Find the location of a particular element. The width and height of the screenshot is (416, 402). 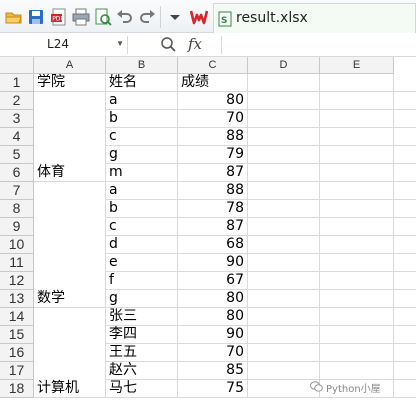

merged-college-cell: 数学 is located at coordinates (70, 245).